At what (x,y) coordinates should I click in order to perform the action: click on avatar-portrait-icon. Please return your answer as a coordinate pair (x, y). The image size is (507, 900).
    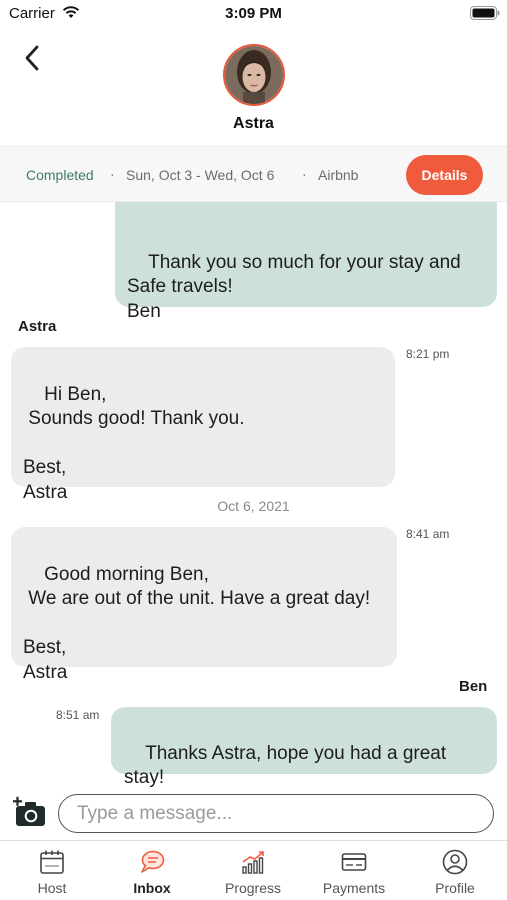
    Looking at the image, I should click on (254, 75).